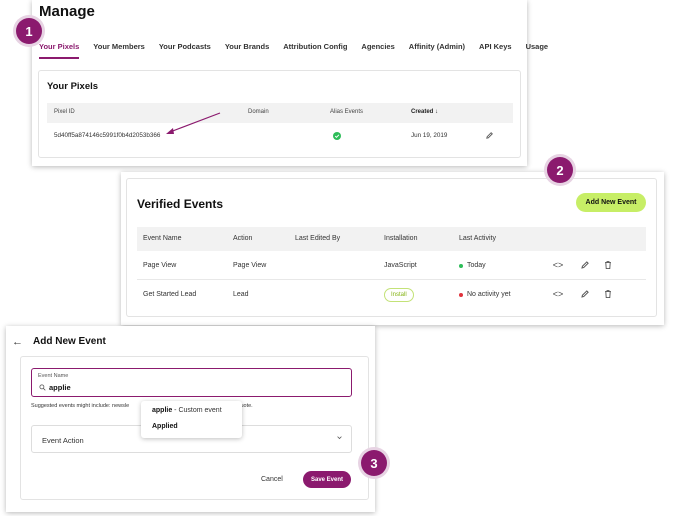 The height and width of the screenshot is (516, 688). Describe the element at coordinates (437, 50) in the screenshot. I see `tab-affinity-admin: Affinity (Admin)` at that location.